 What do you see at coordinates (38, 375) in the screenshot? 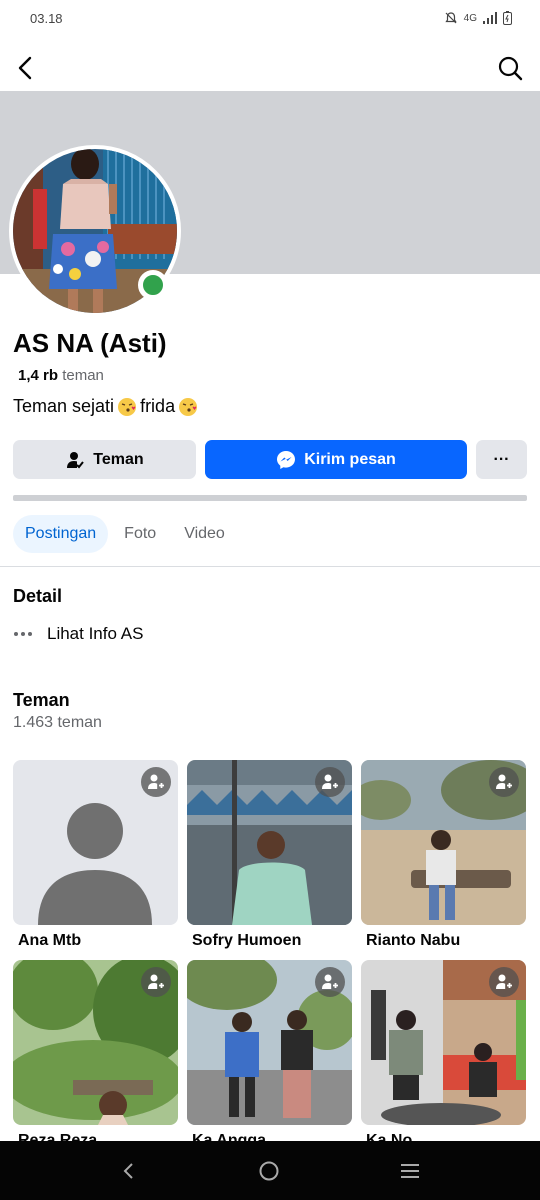
I see `friend-count-number: 1,4 rb` at bounding box center [38, 375].